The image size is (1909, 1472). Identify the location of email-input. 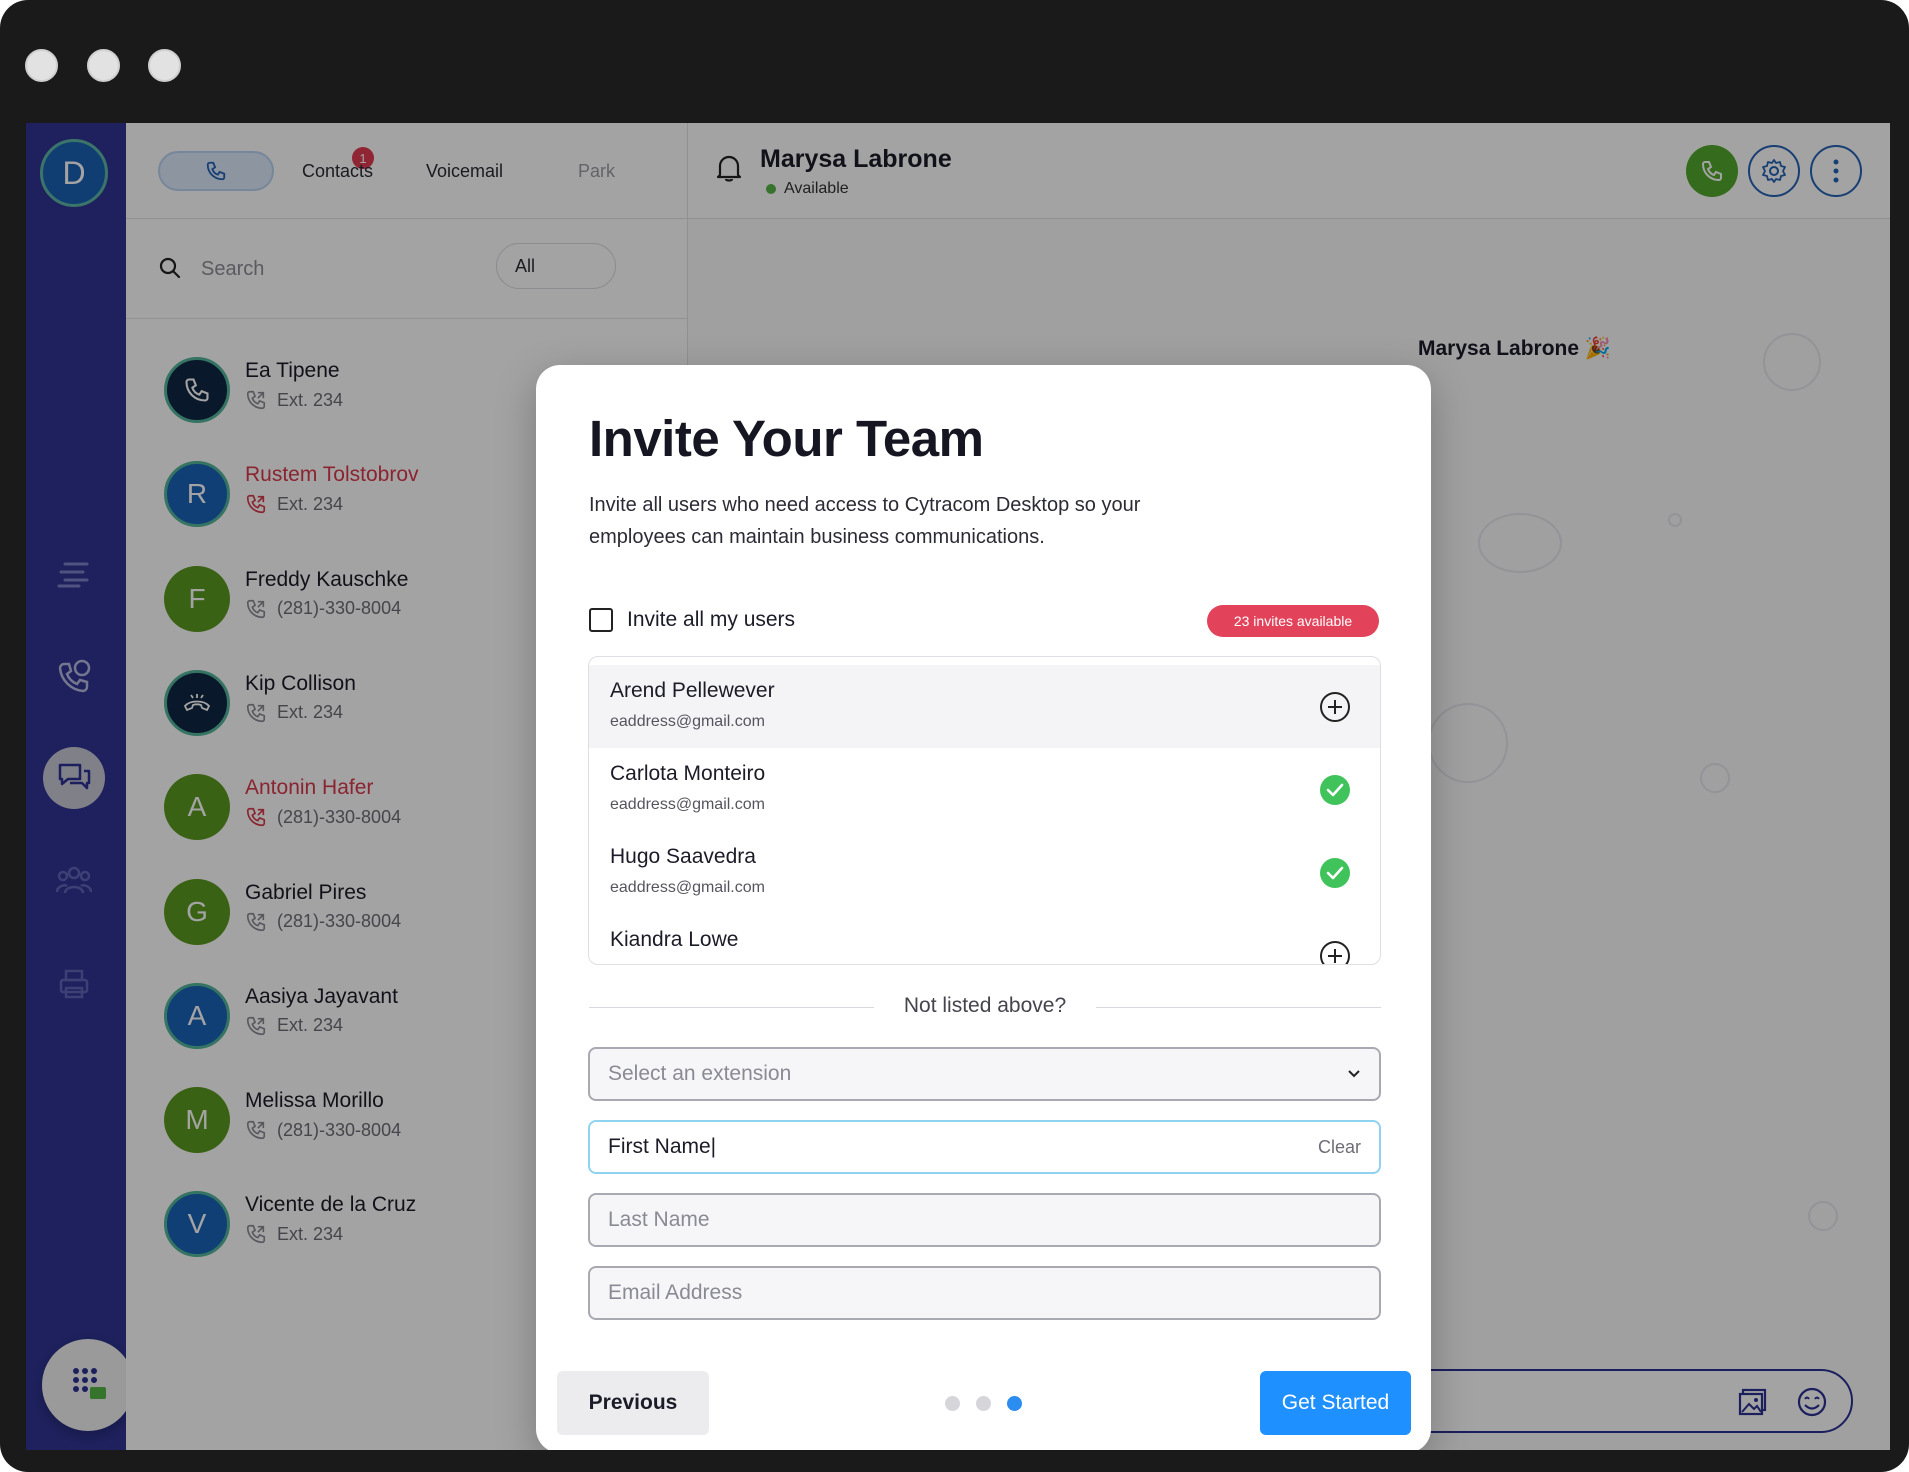
(928, 1293).